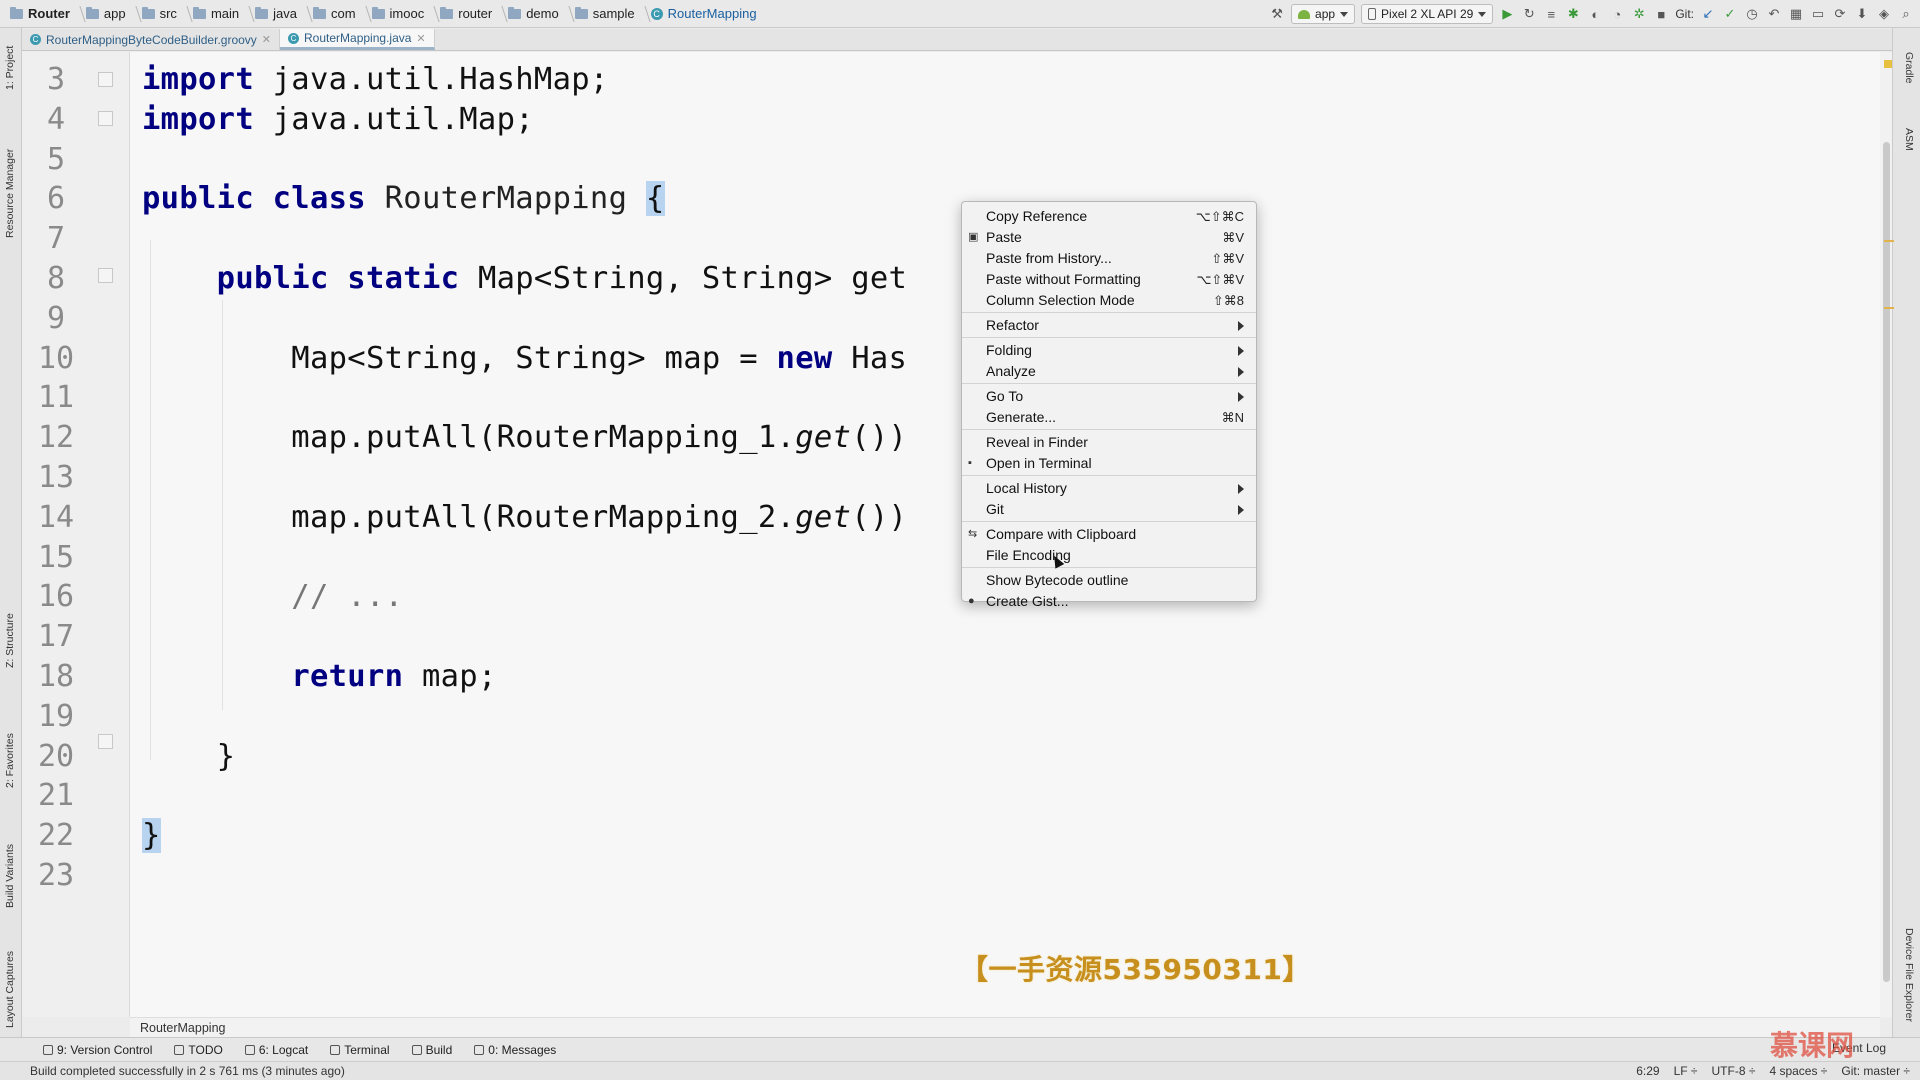  Describe the element at coordinates (151, 39) in the screenshot. I see `tab-groovy-builder: C RouterMappingByteCodeBuilder.groovy ✕` at that location.